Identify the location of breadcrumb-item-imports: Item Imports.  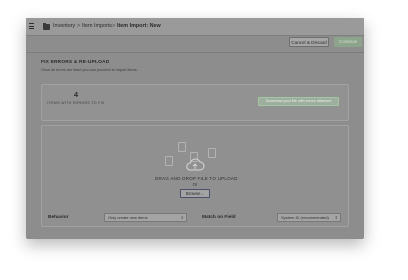
(97, 26).